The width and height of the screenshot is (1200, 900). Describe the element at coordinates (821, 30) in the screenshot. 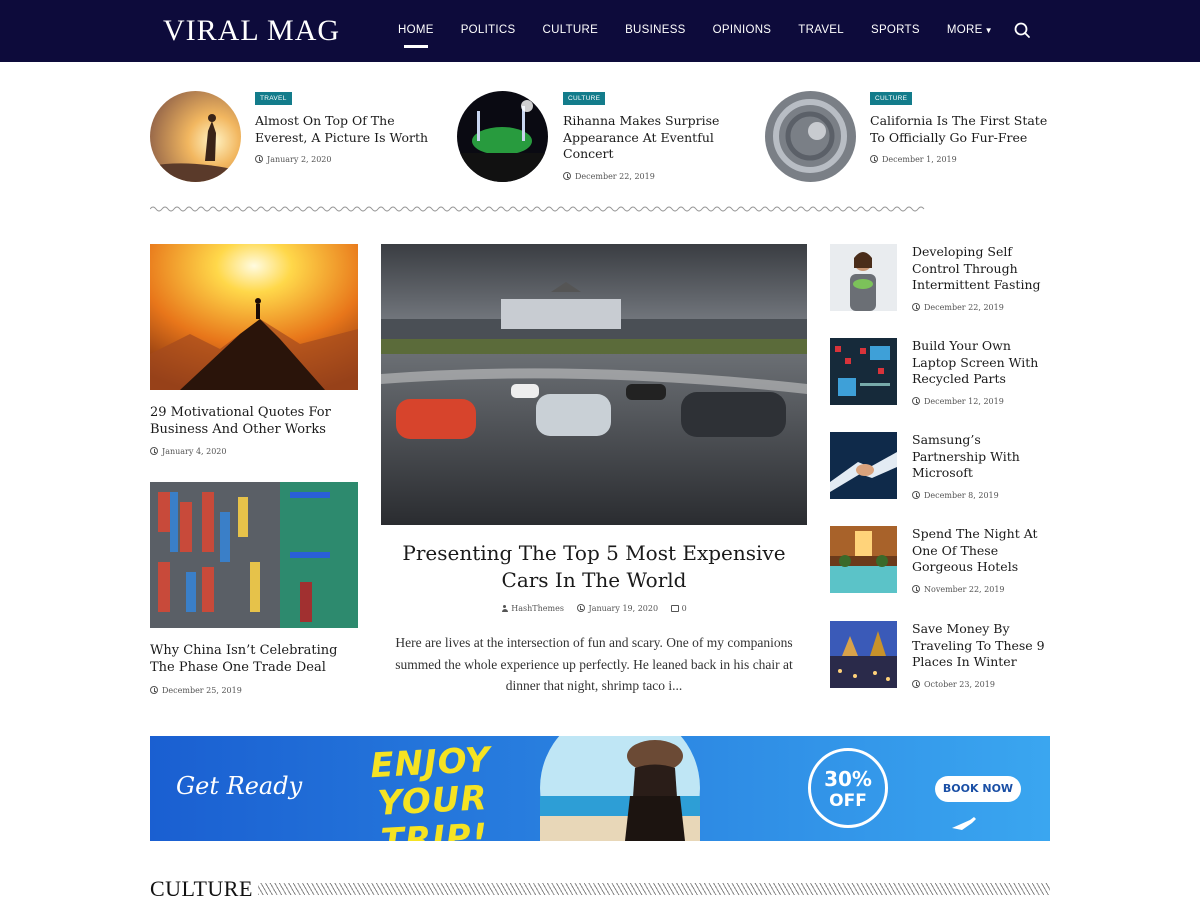

I see `nav-travel: TRAVEL` at that location.